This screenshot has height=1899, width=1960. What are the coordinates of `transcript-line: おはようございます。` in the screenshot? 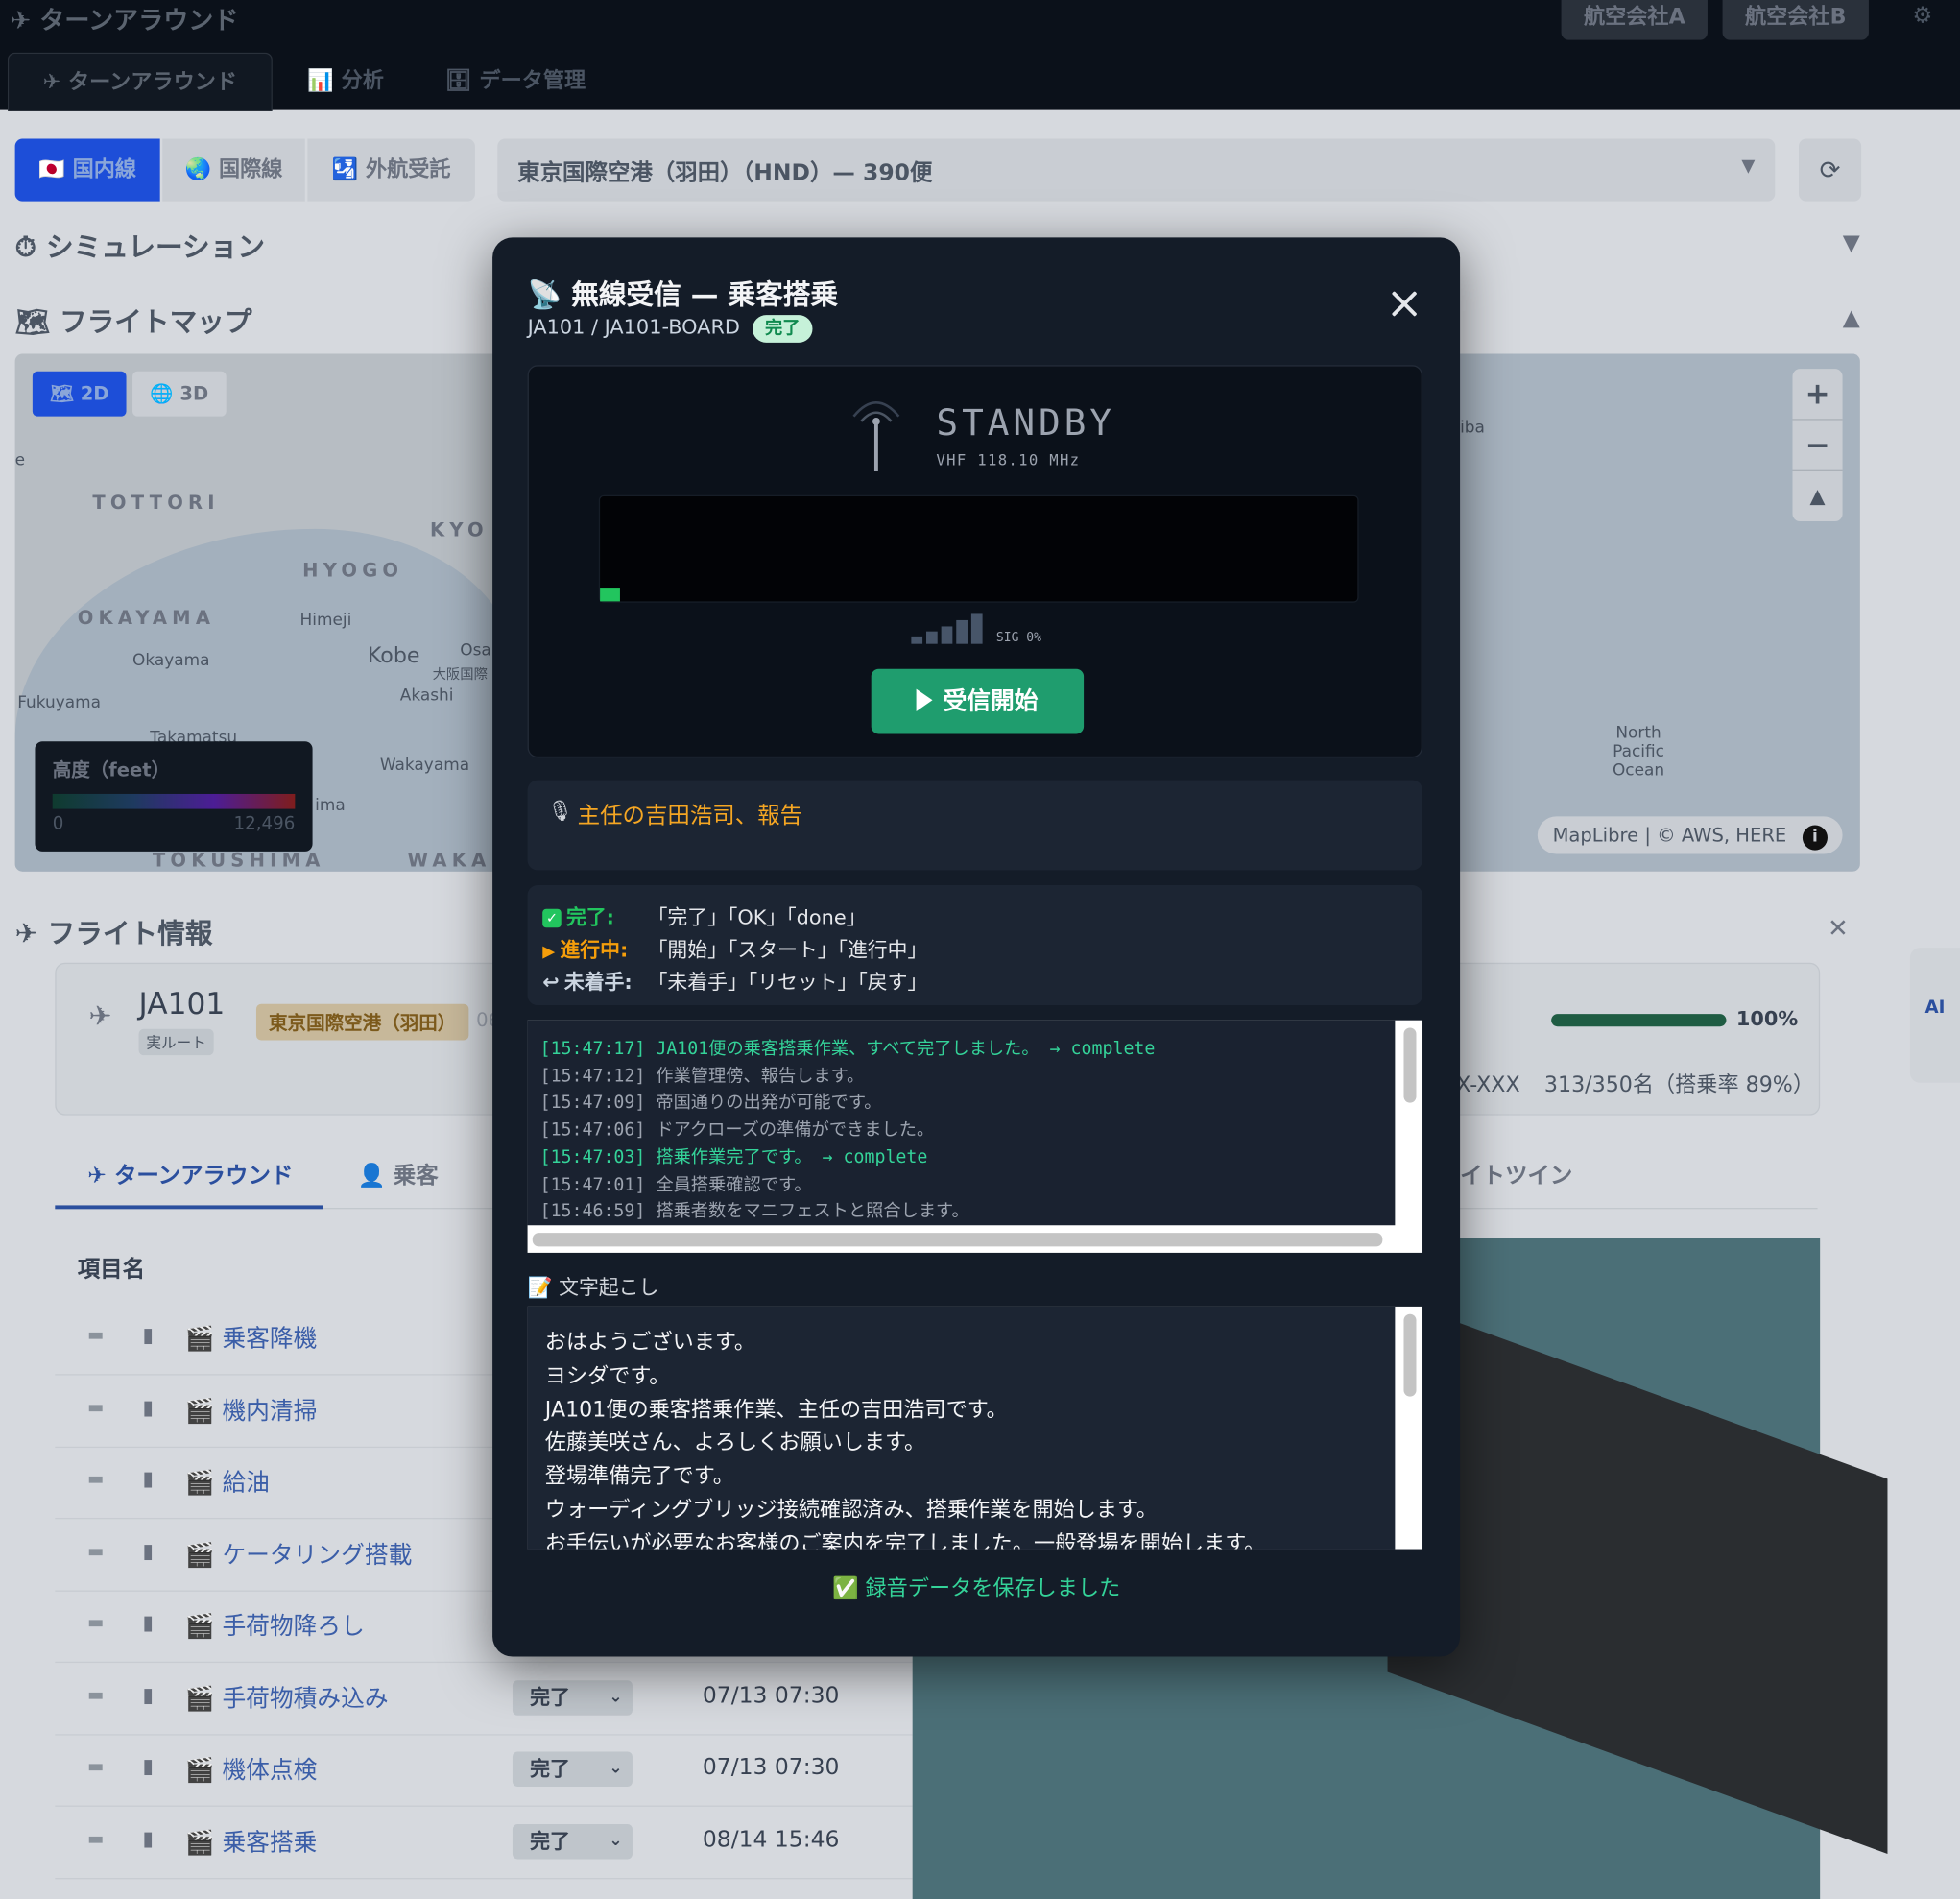 It's located at (649, 1343).